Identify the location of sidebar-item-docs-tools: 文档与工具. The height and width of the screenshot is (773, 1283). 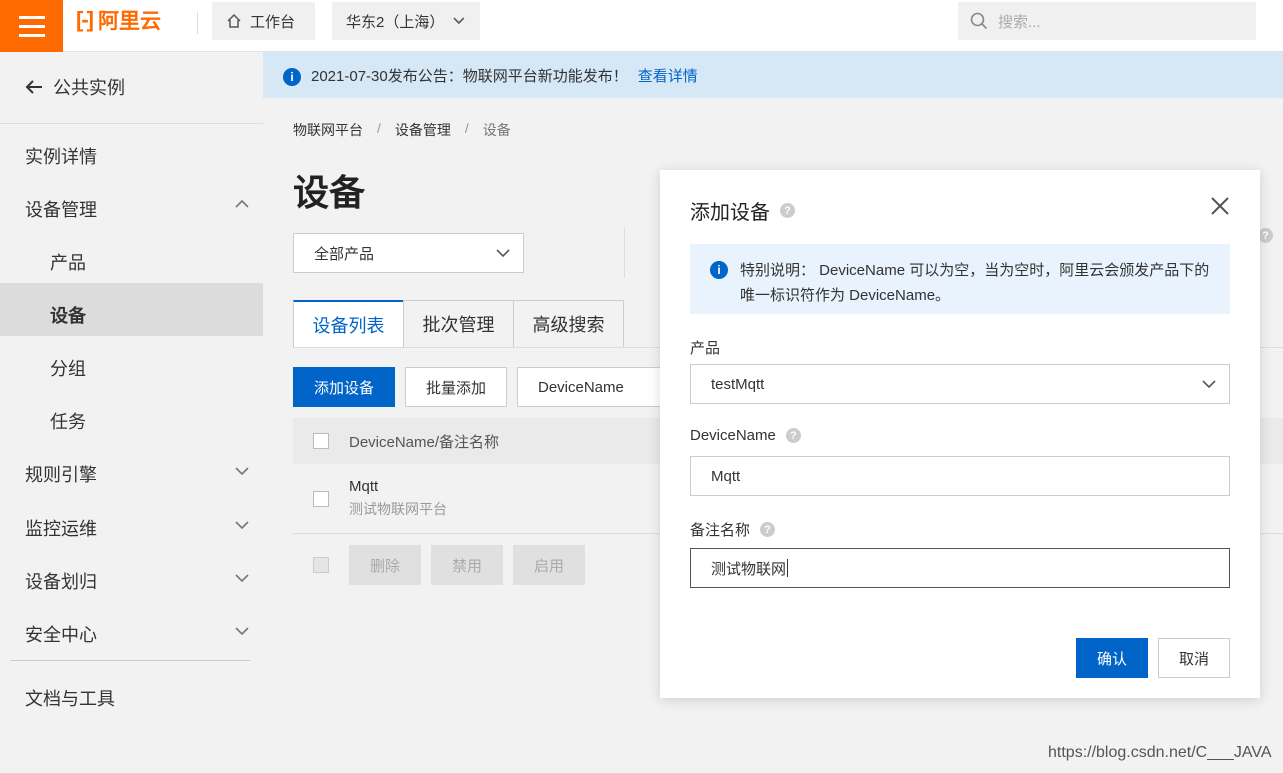
(70, 698).